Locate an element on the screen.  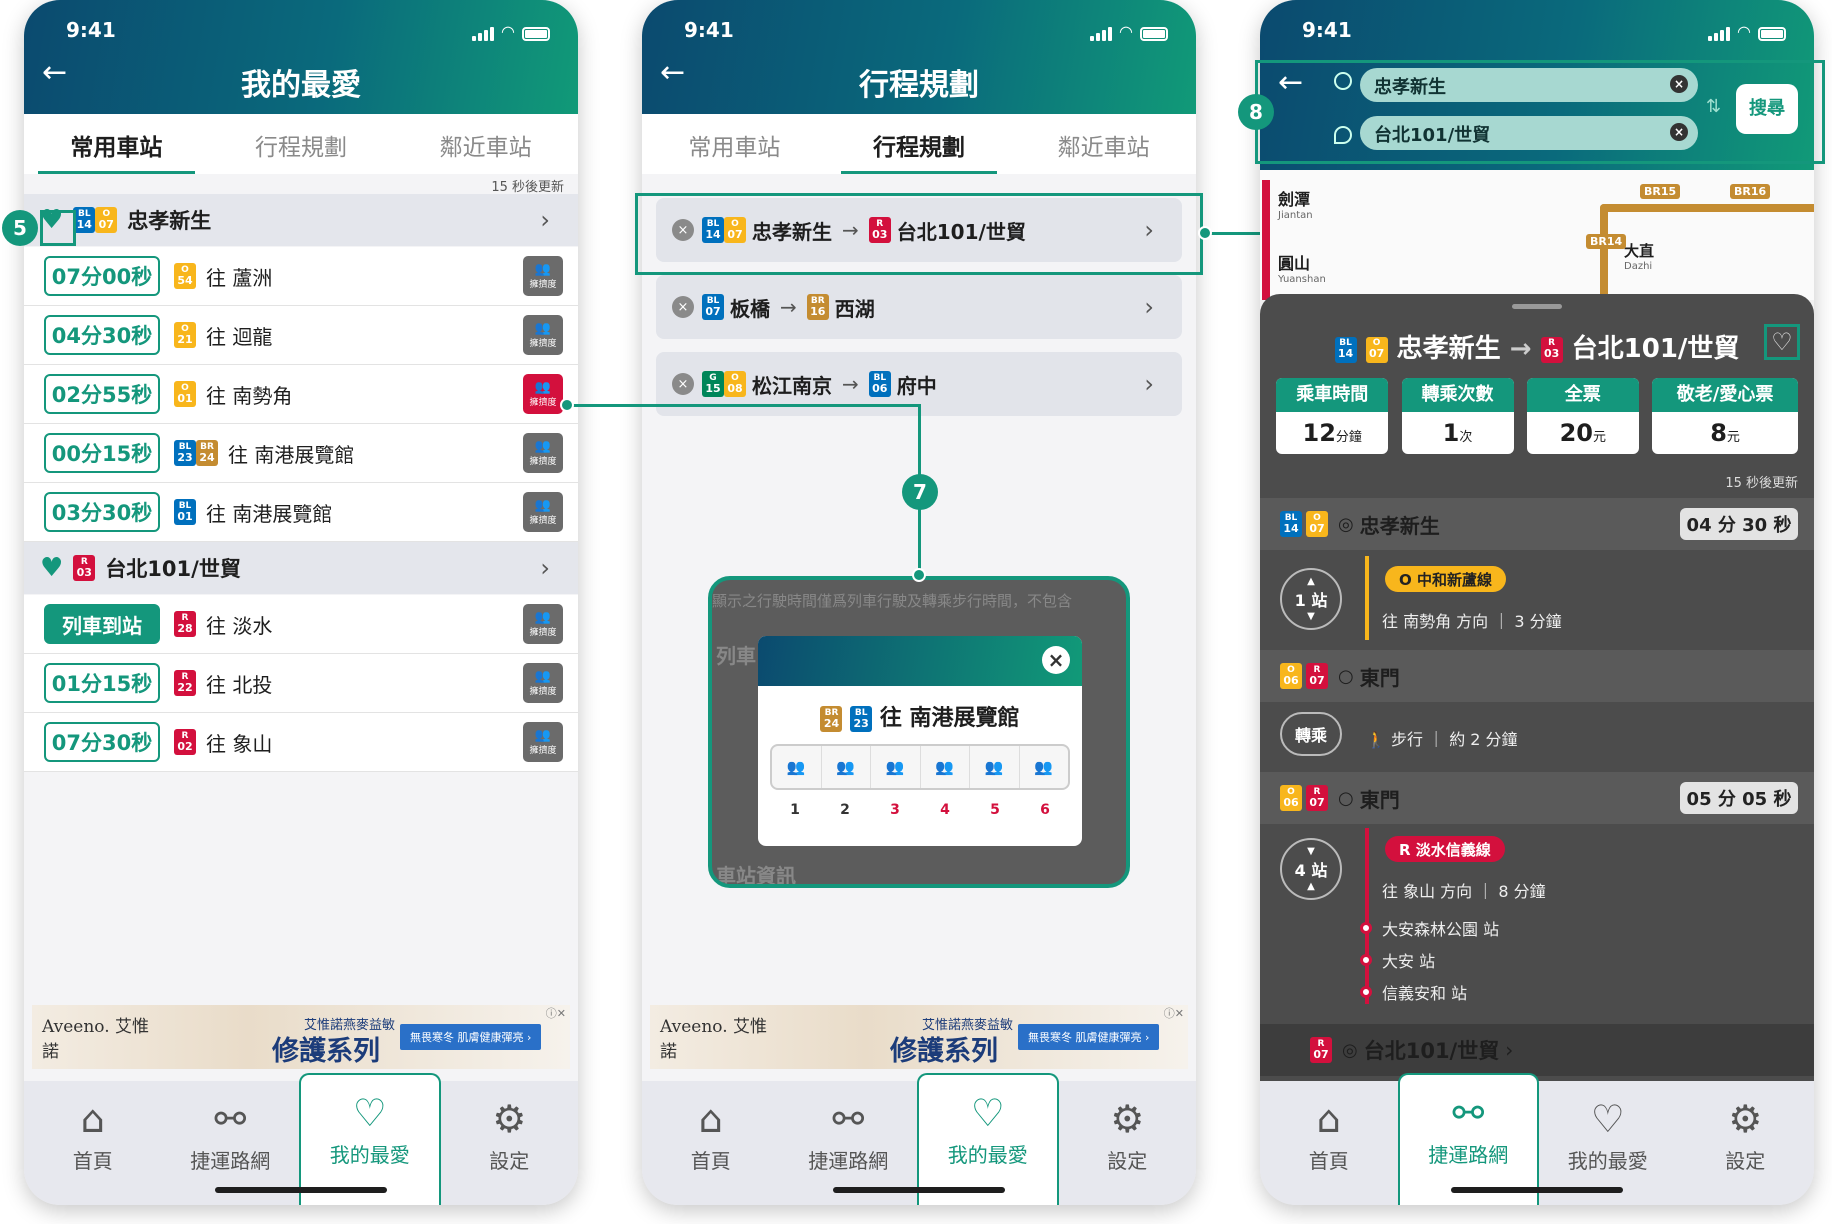
favorite-heart-icon: ♡ is located at coordinates (1782, 342).